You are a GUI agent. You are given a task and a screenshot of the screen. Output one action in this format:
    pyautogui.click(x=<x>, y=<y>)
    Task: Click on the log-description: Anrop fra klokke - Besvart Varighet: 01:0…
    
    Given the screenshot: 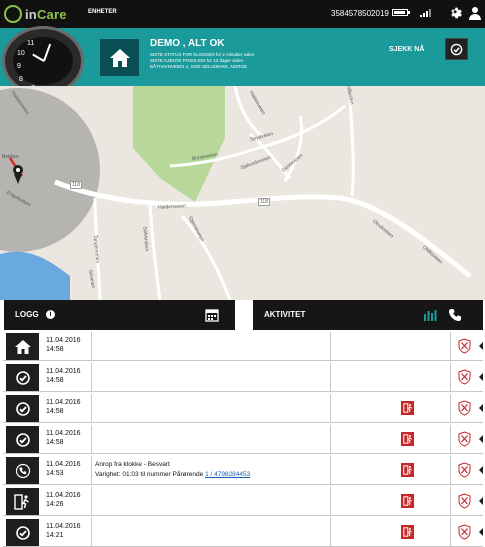 What is the action you would take?
    pyautogui.click(x=173, y=469)
    